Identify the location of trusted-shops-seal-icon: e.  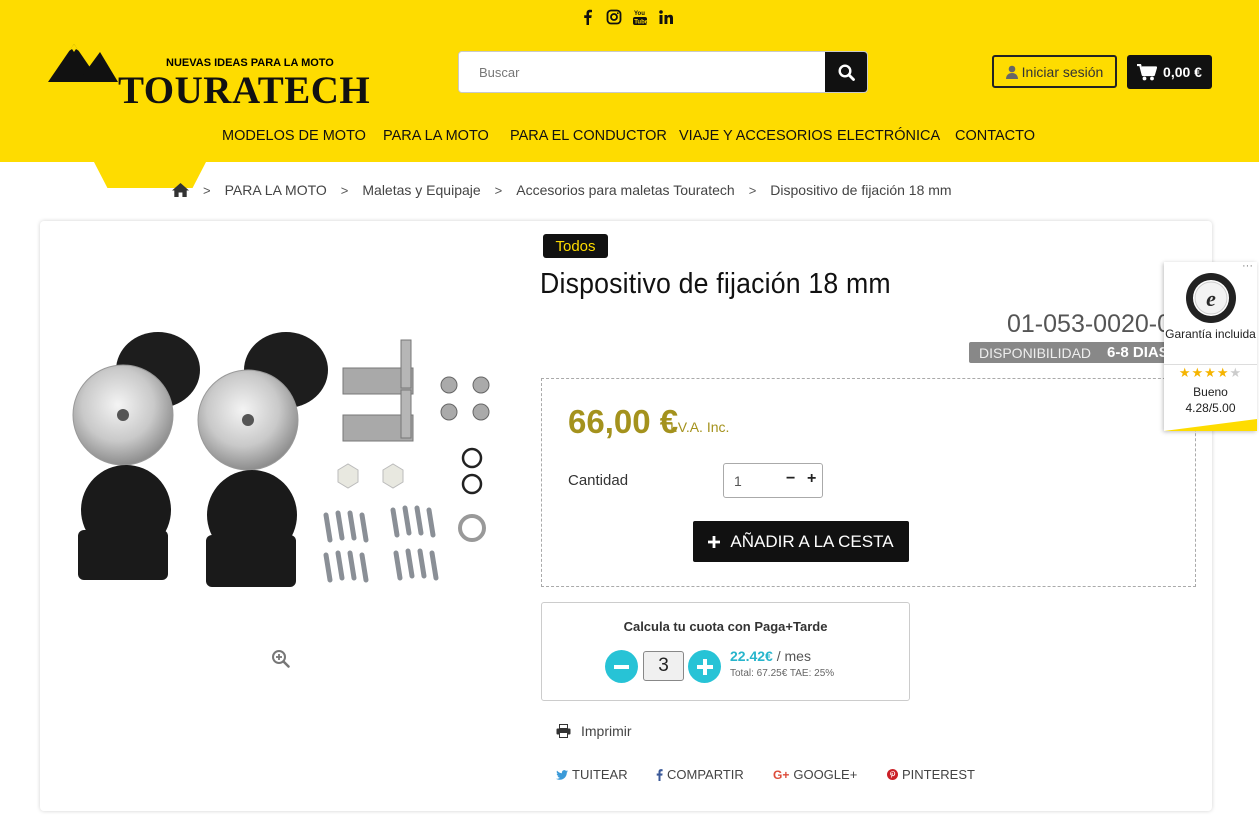
(1211, 298).